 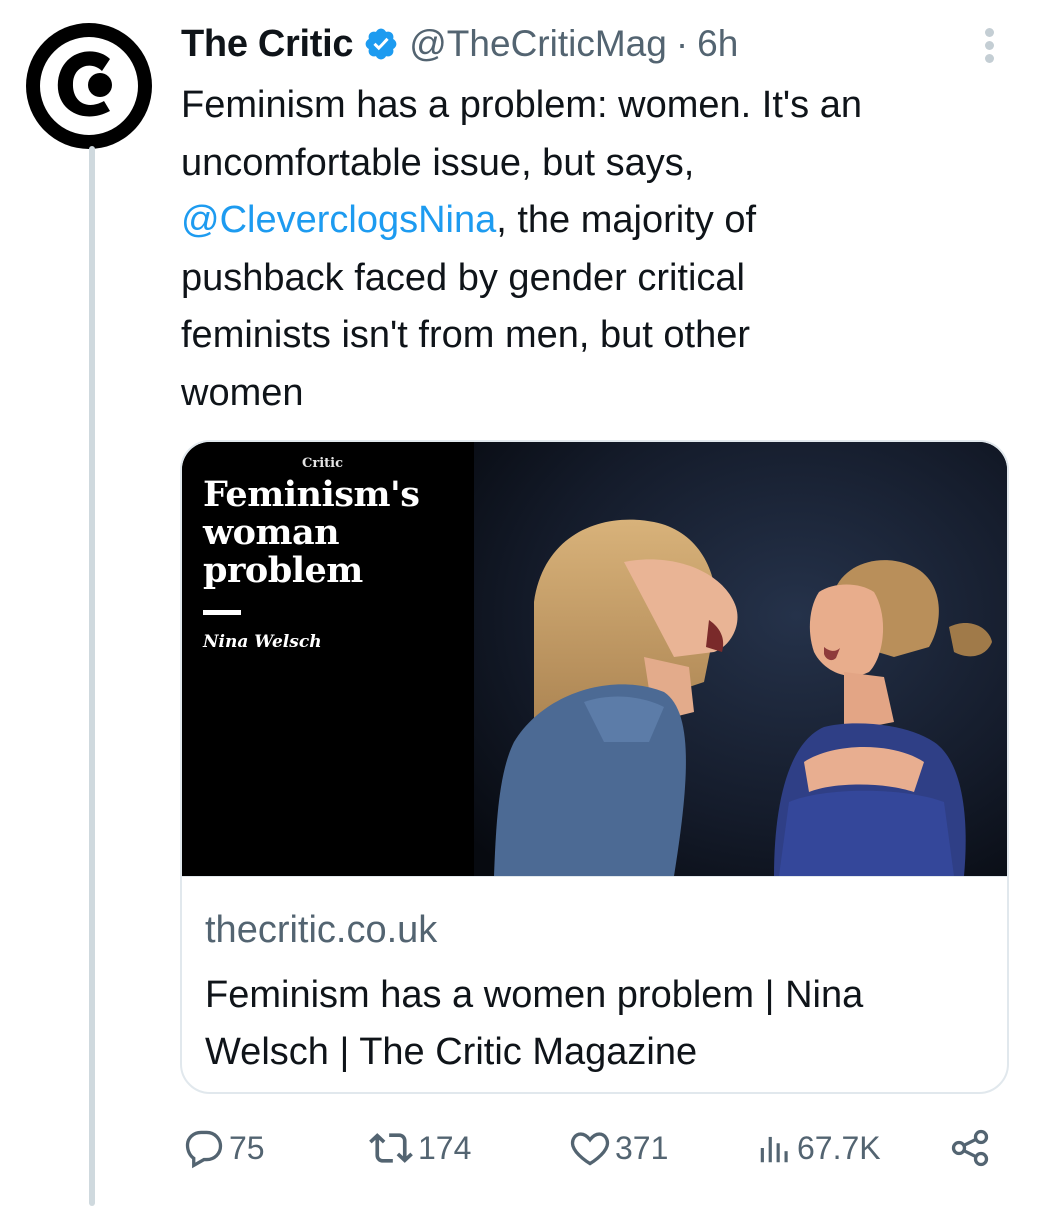 I want to click on tweet-actions: 75 174 371 67.7K, so click(x=595, y=1148).